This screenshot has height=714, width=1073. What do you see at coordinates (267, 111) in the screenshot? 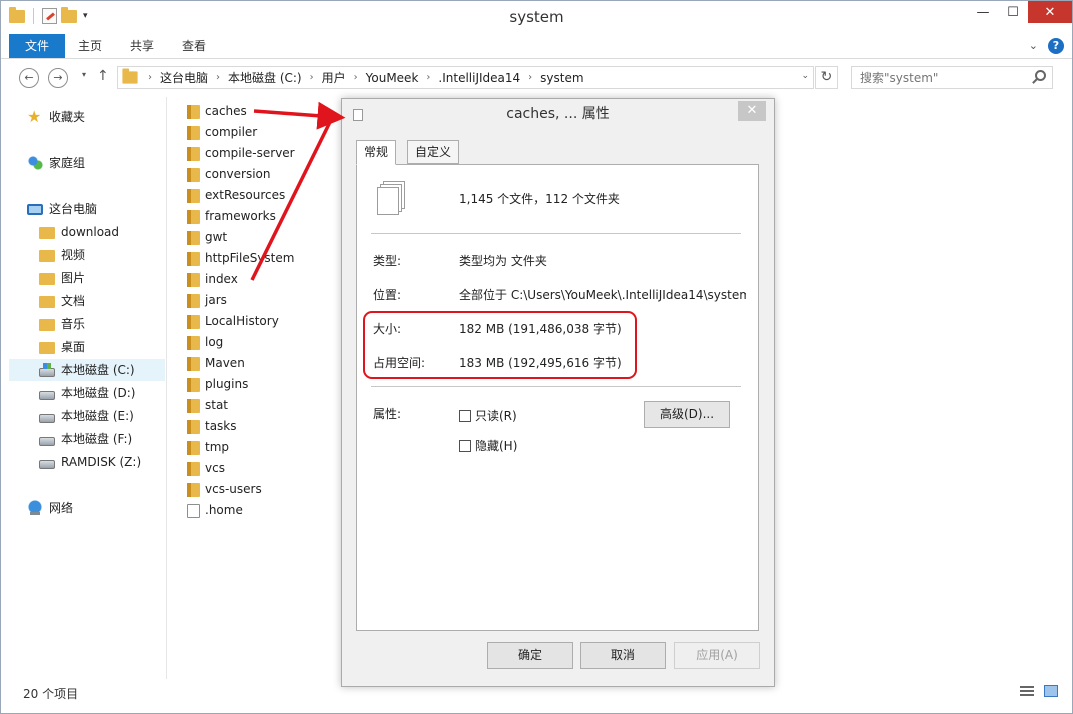
I see `list-item: caches` at bounding box center [267, 111].